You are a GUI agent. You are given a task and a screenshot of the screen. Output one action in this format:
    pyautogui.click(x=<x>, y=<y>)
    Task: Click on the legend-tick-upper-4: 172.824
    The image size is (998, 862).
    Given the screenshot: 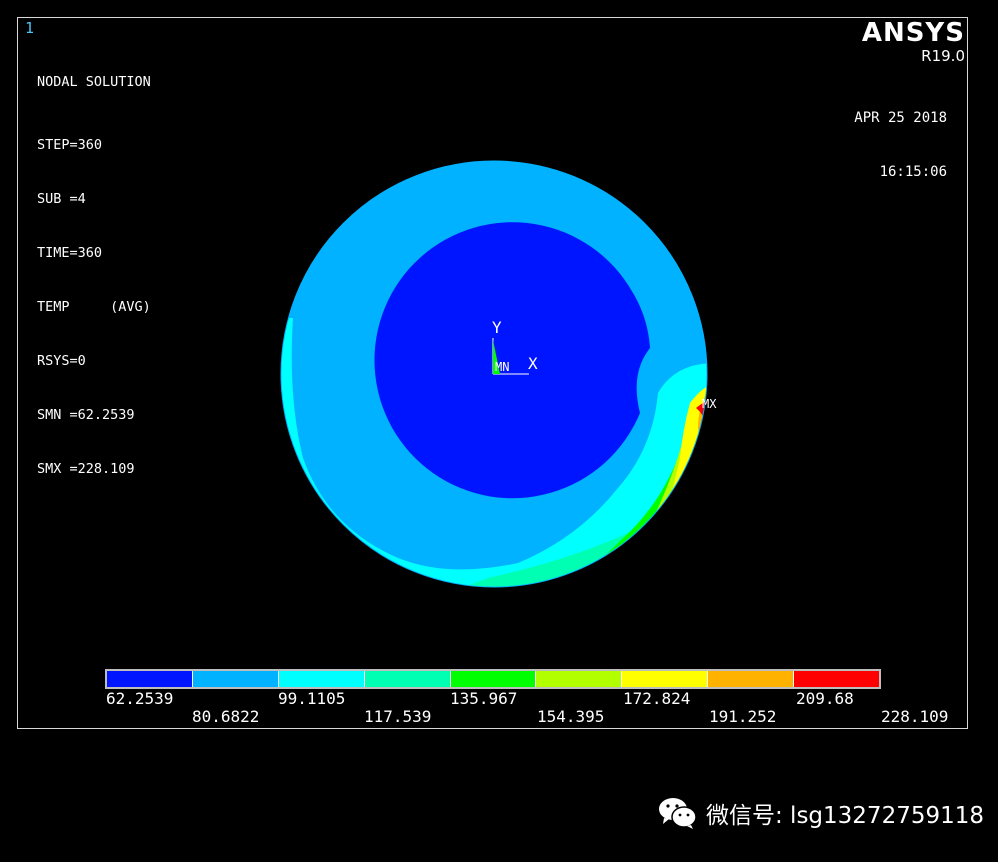 What is the action you would take?
    pyautogui.click(x=657, y=698)
    